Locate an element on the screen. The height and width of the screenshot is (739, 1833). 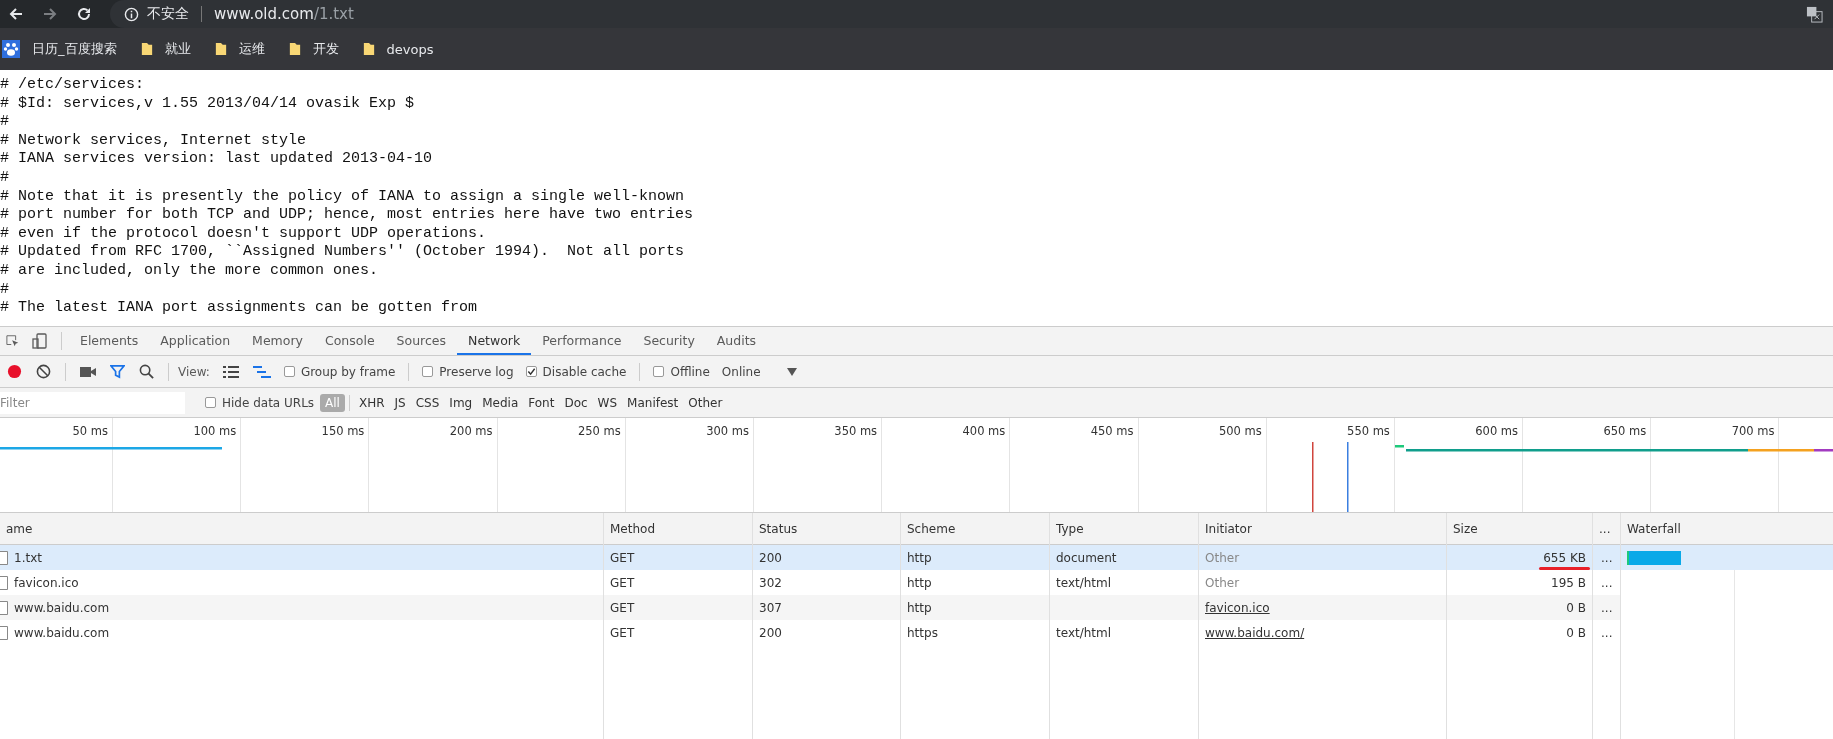
bookmark-item: devops is located at coordinates (410, 49).